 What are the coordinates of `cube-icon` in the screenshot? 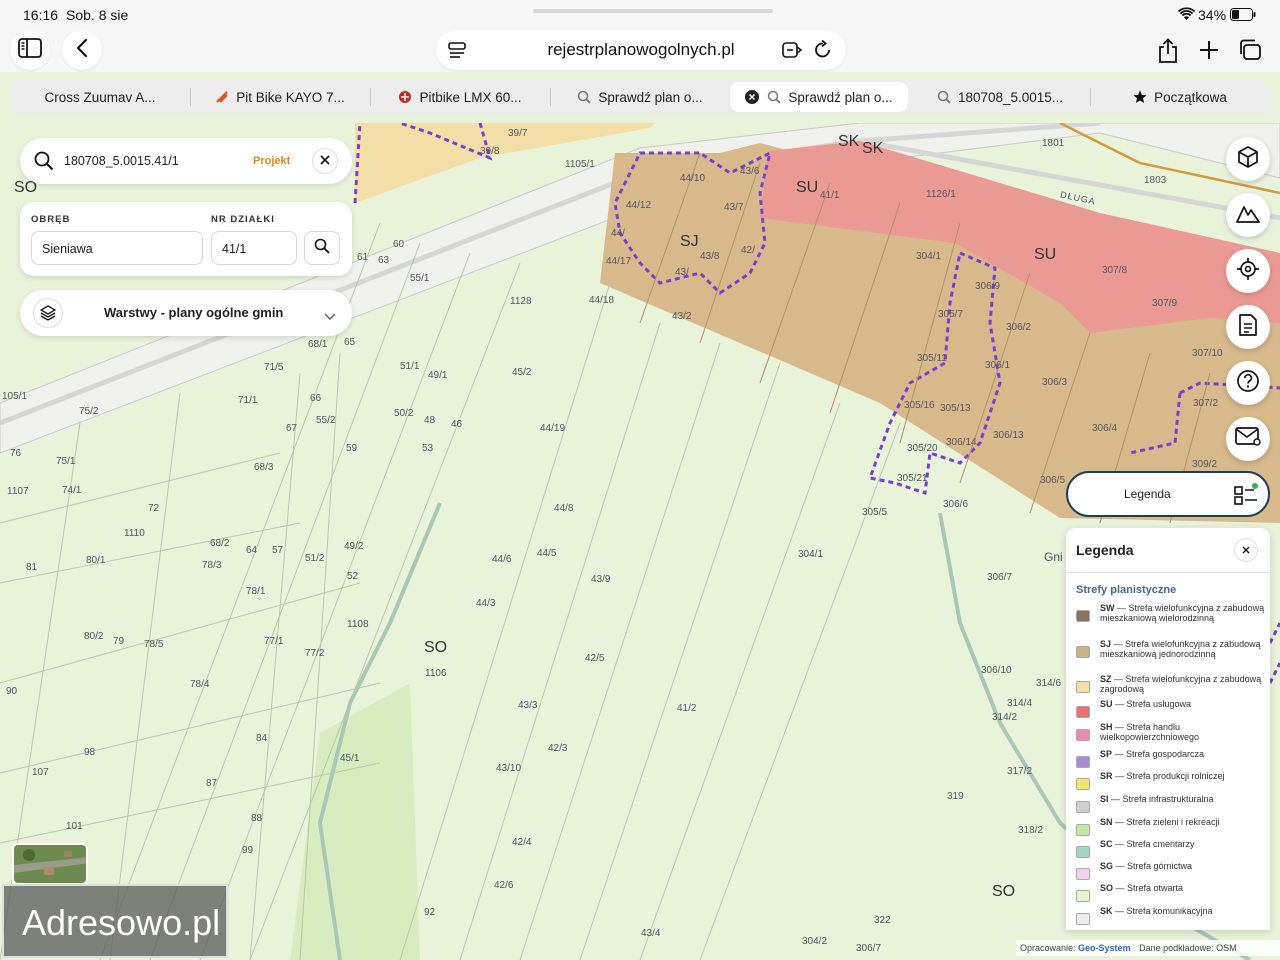 It's located at (1248, 159).